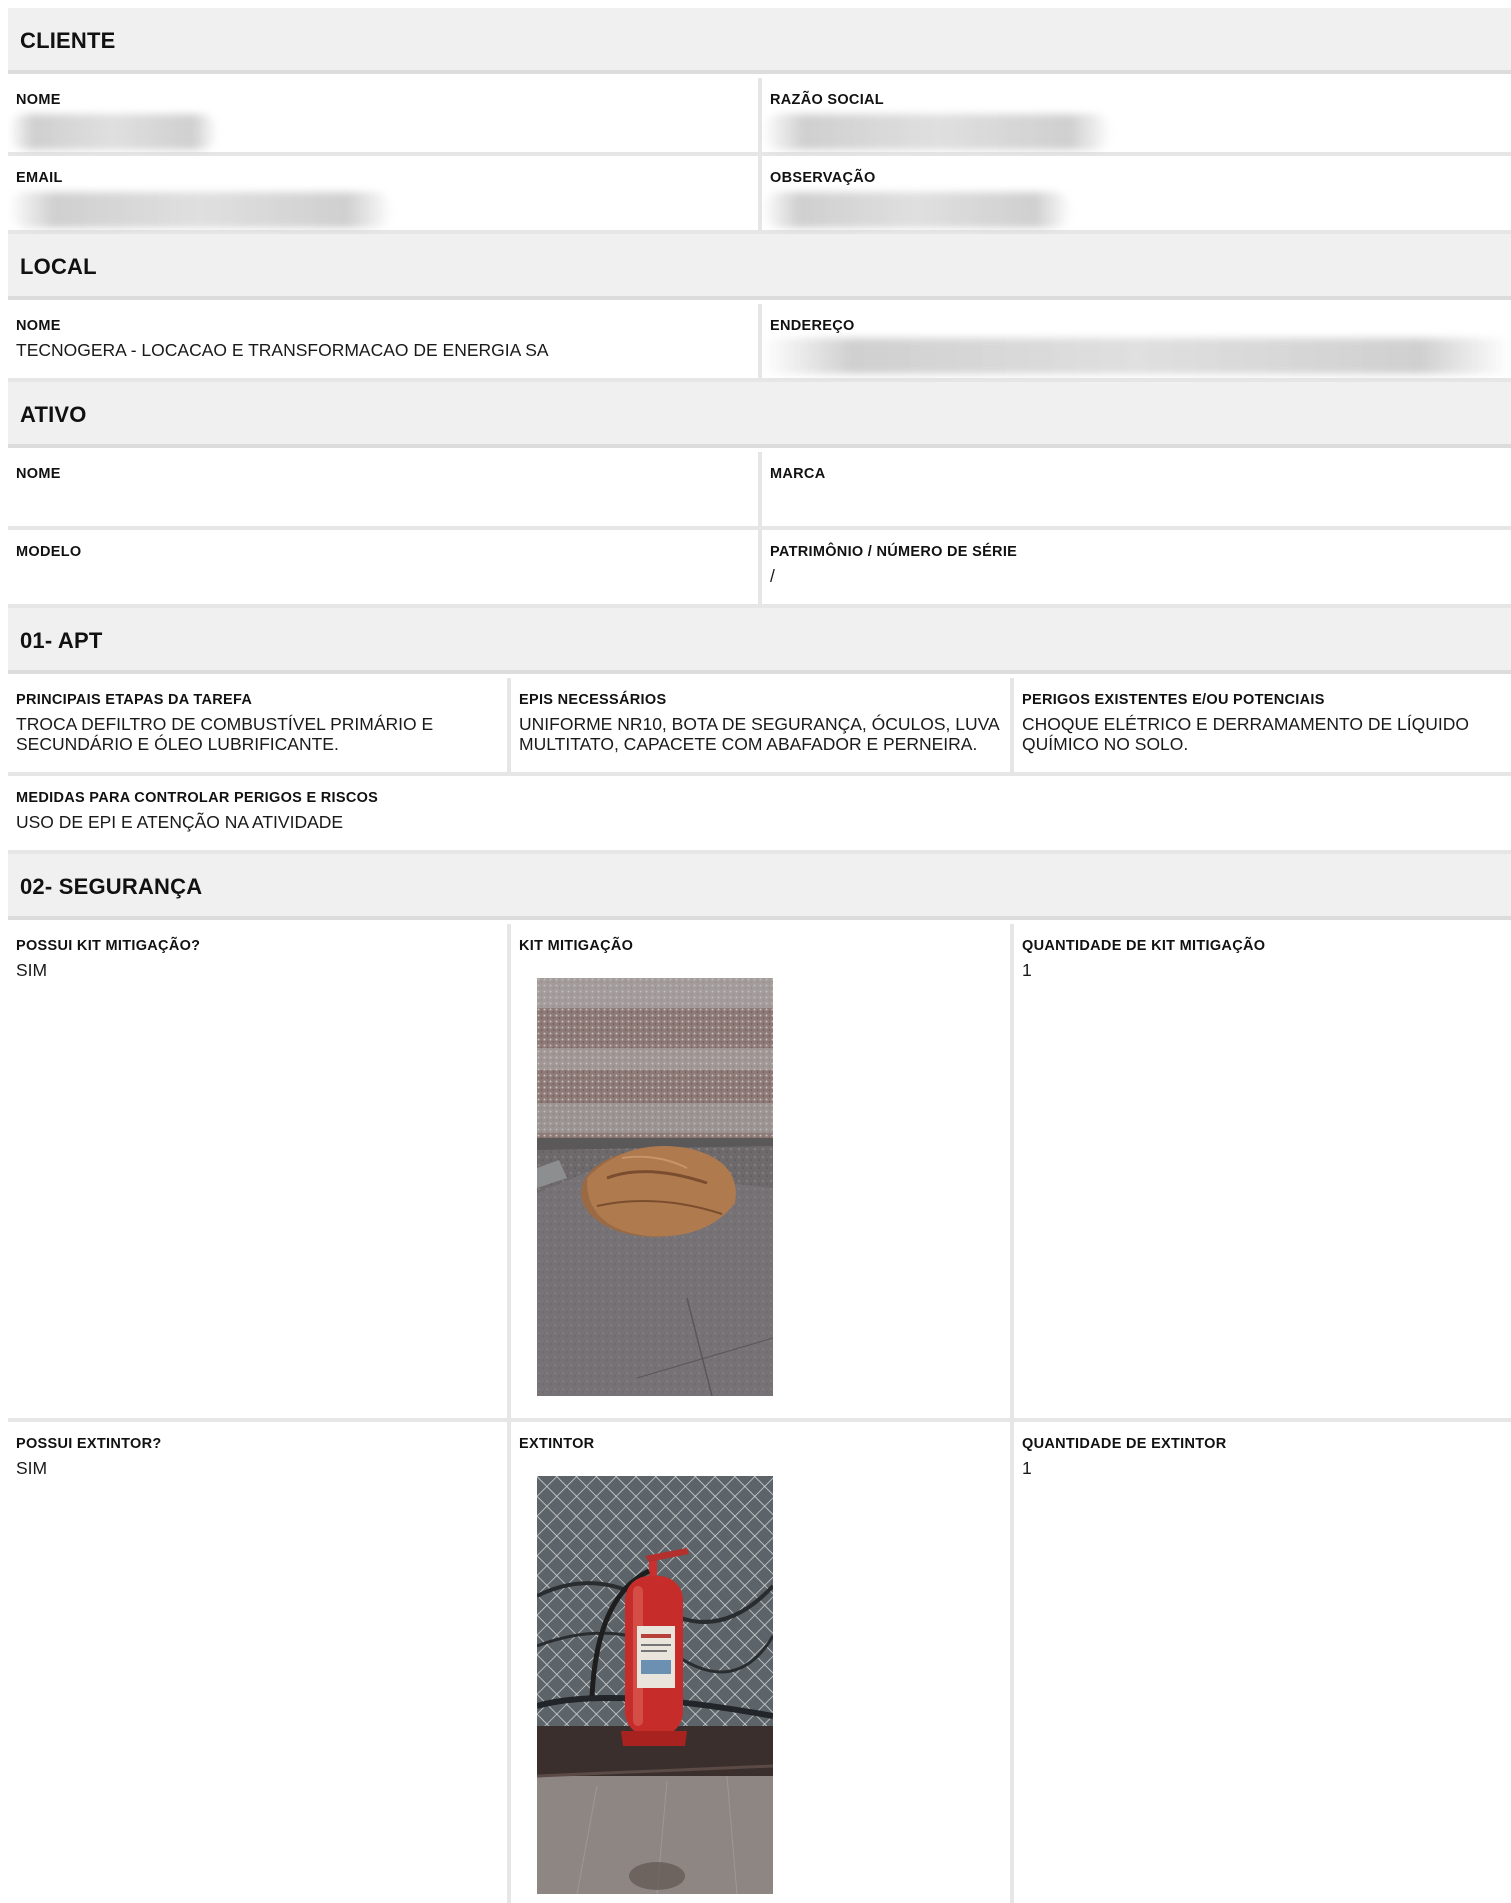 The image size is (1511, 1903). Describe the element at coordinates (111, 886) in the screenshot. I see `section-title: 02- SEGURANÇA` at that location.